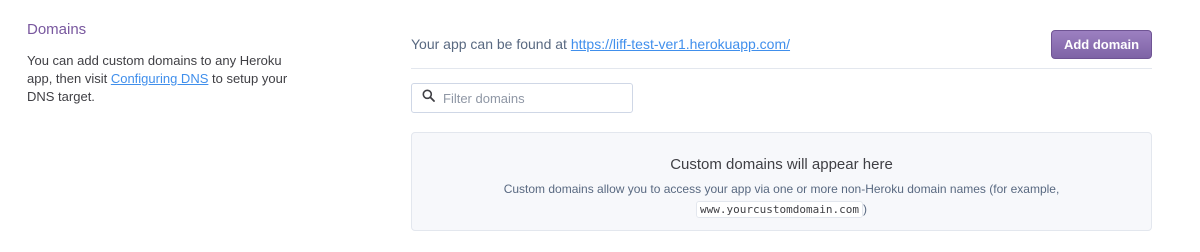 The width and height of the screenshot is (1200, 252). Describe the element at coordinates (680, 44) in the screenshot. I see `app-url-link: https://liff-test-ver1.herokuapp.com/` at that location.